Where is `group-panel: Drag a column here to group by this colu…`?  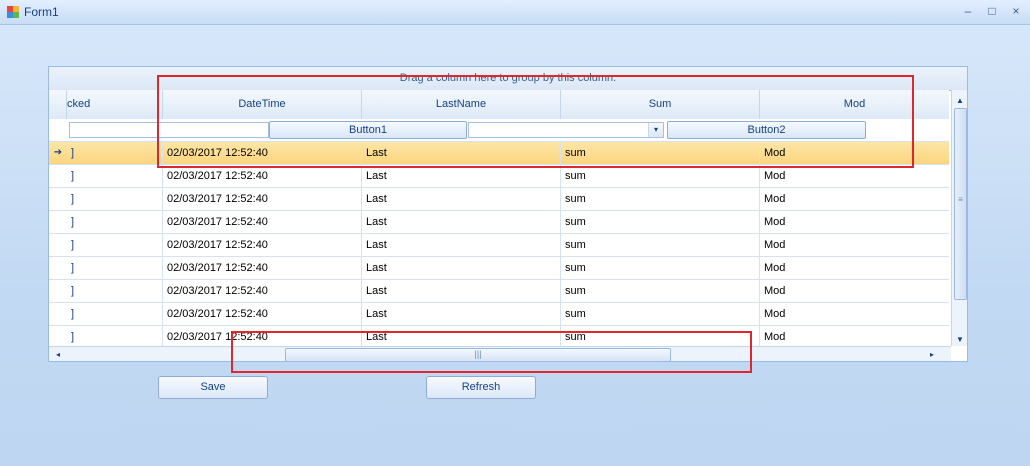
group-panel: Drag a column here to group by this colu… is located at coordinates (508, 79).